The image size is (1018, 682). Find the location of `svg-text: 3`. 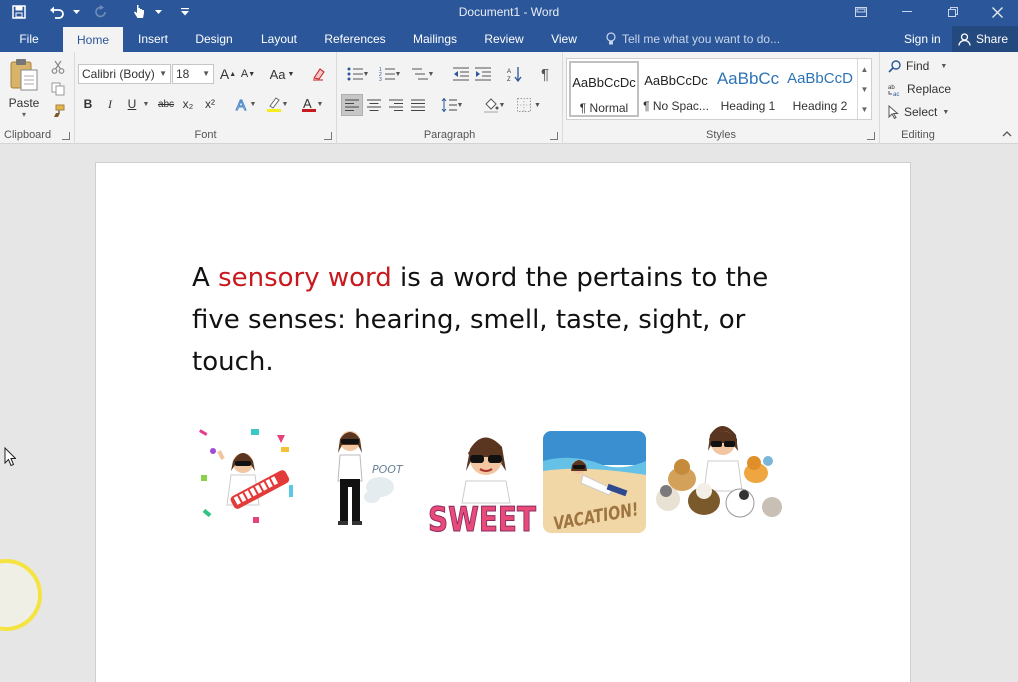

svg-text: 3 is located at coordinates (380, 79).